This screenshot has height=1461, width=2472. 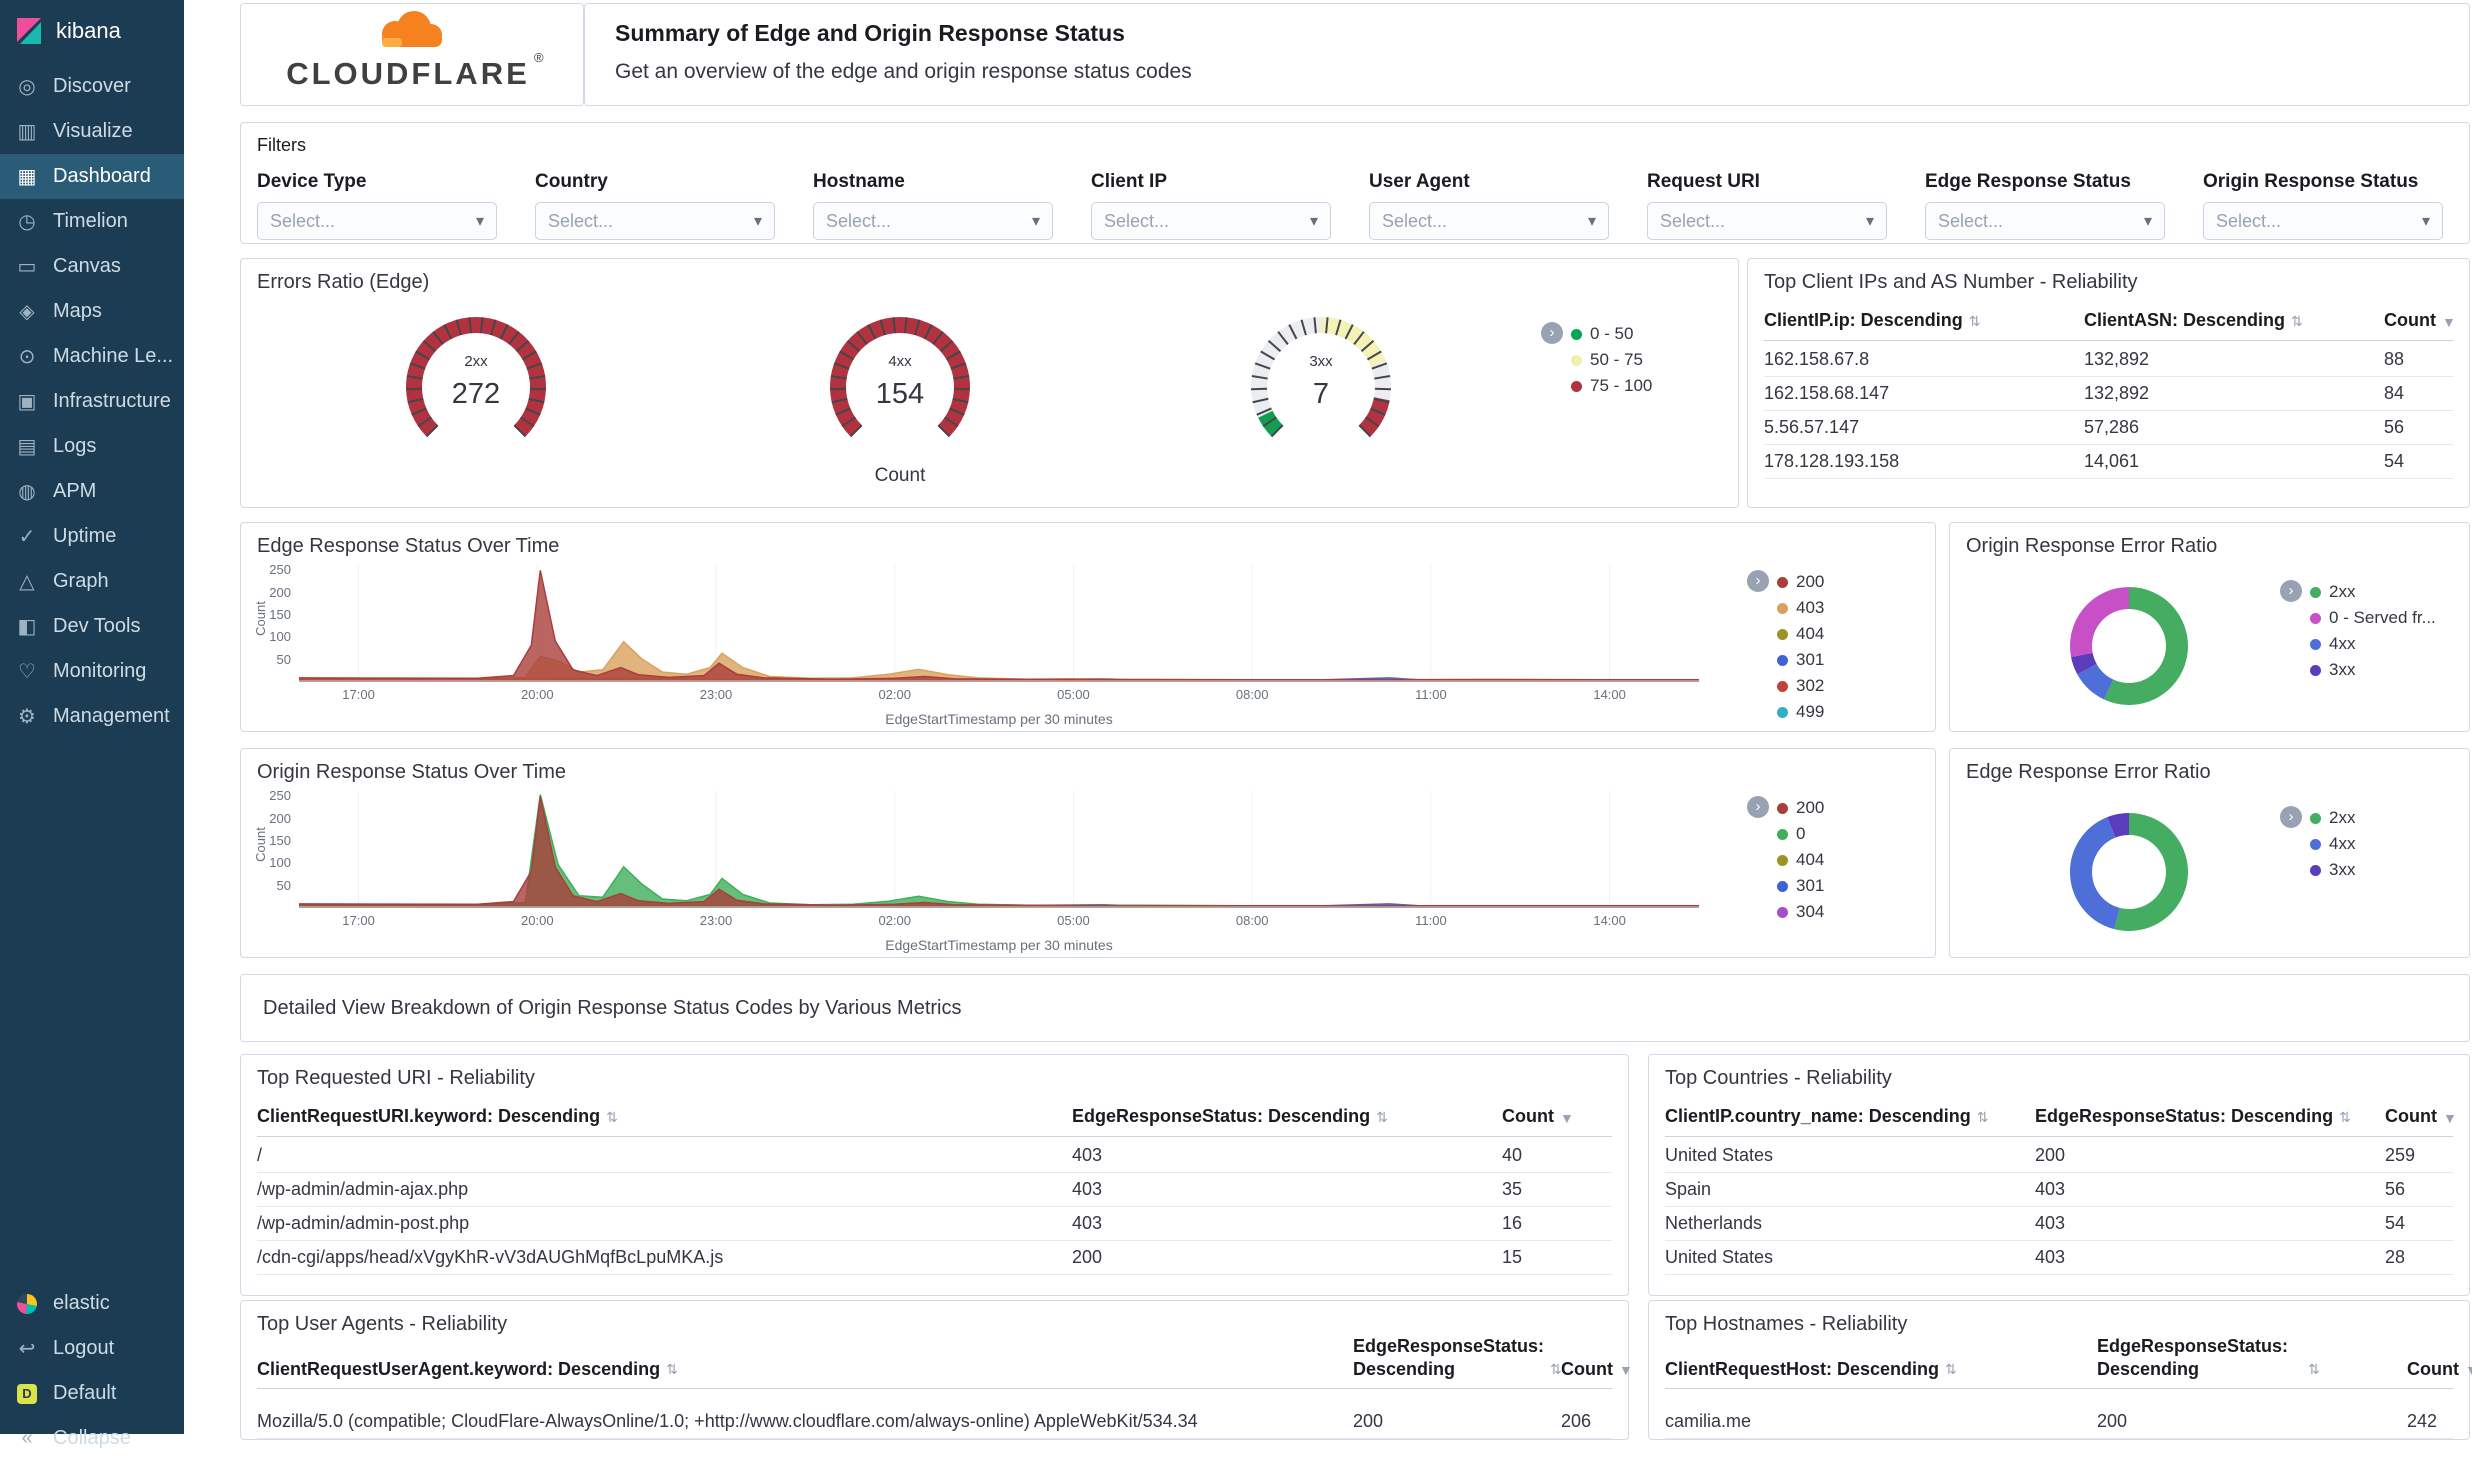 I want to click on column-header: ClientASN: Descending ⇅, so click(x=2234, y=320).